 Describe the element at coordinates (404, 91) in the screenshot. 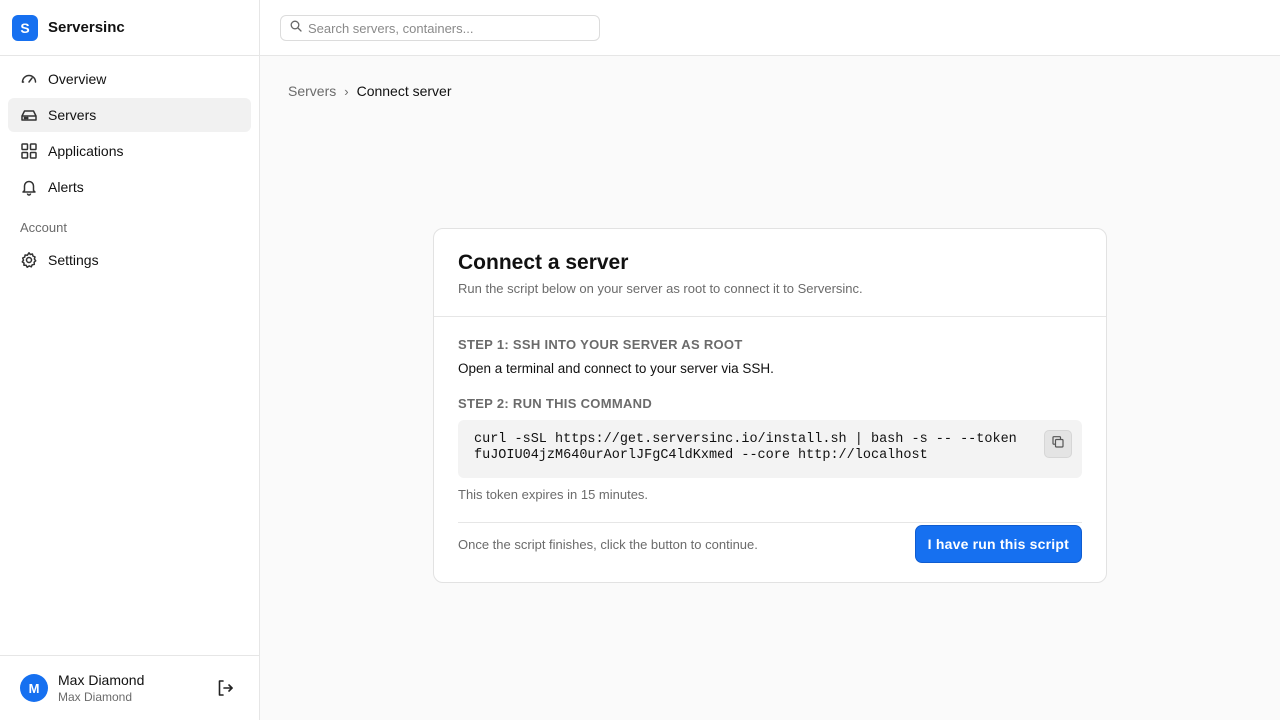

I see `breadcrumb-current: Connect server` at that location.